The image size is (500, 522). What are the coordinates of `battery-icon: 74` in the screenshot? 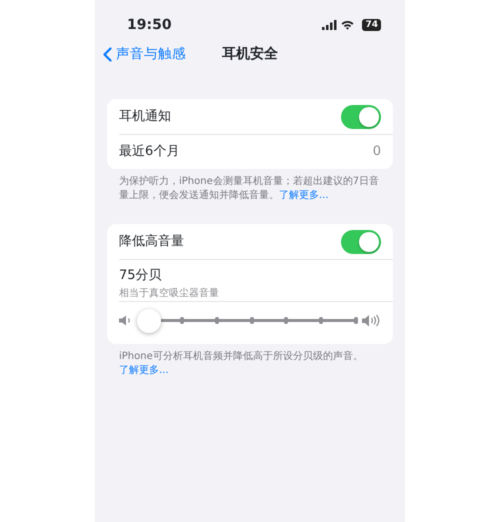 It's located at (371, 25).